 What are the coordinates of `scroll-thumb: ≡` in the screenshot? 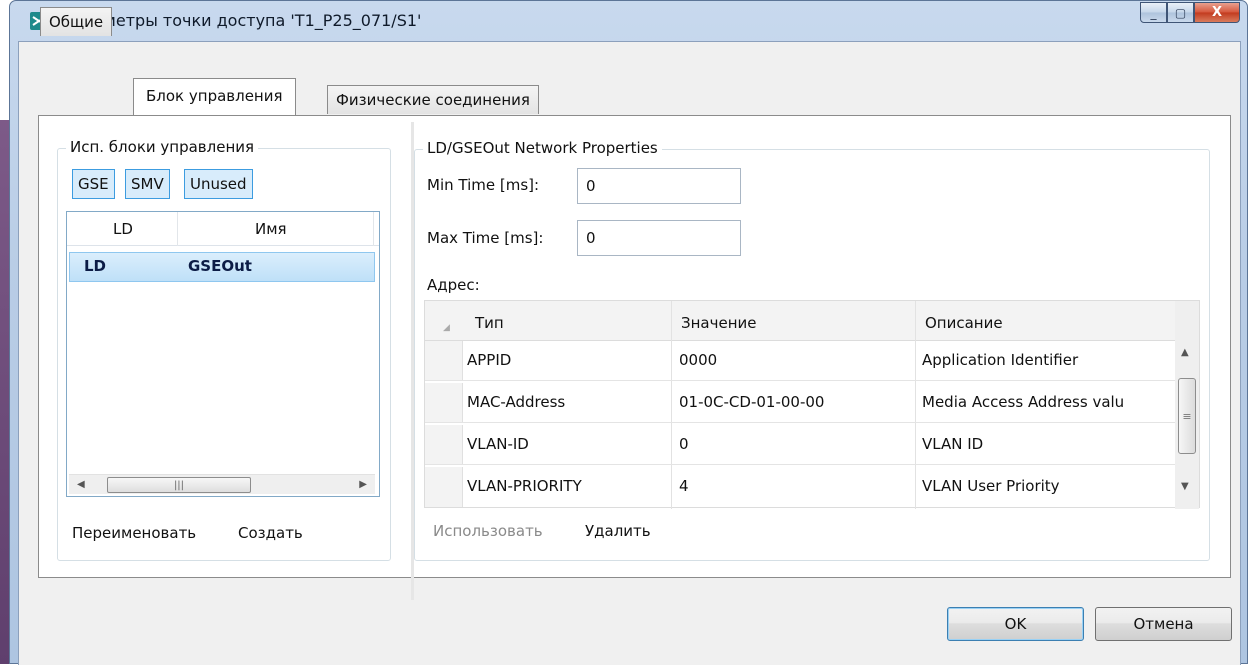 It's located at (1187, 416).